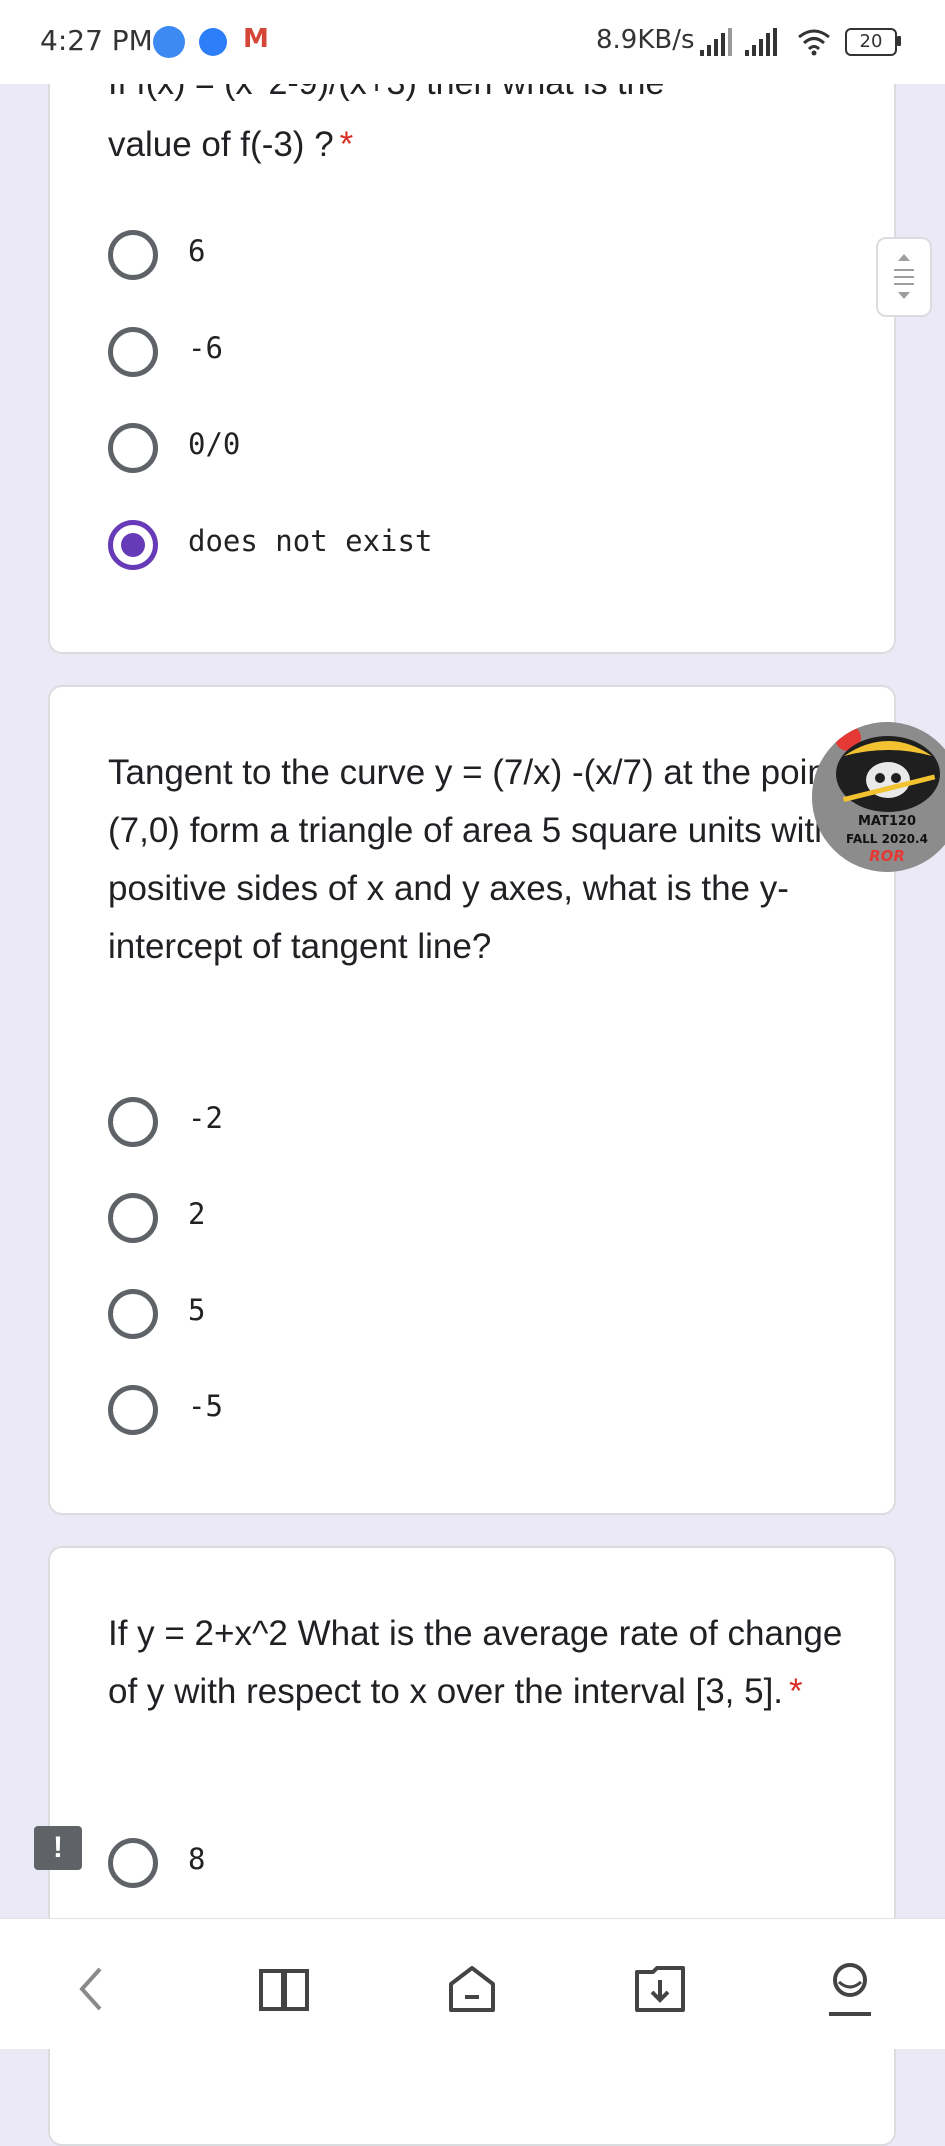 Image resolution: width=945 pixels, height=2146 pixels. I want to click on signal-icon, so click(717, 42).